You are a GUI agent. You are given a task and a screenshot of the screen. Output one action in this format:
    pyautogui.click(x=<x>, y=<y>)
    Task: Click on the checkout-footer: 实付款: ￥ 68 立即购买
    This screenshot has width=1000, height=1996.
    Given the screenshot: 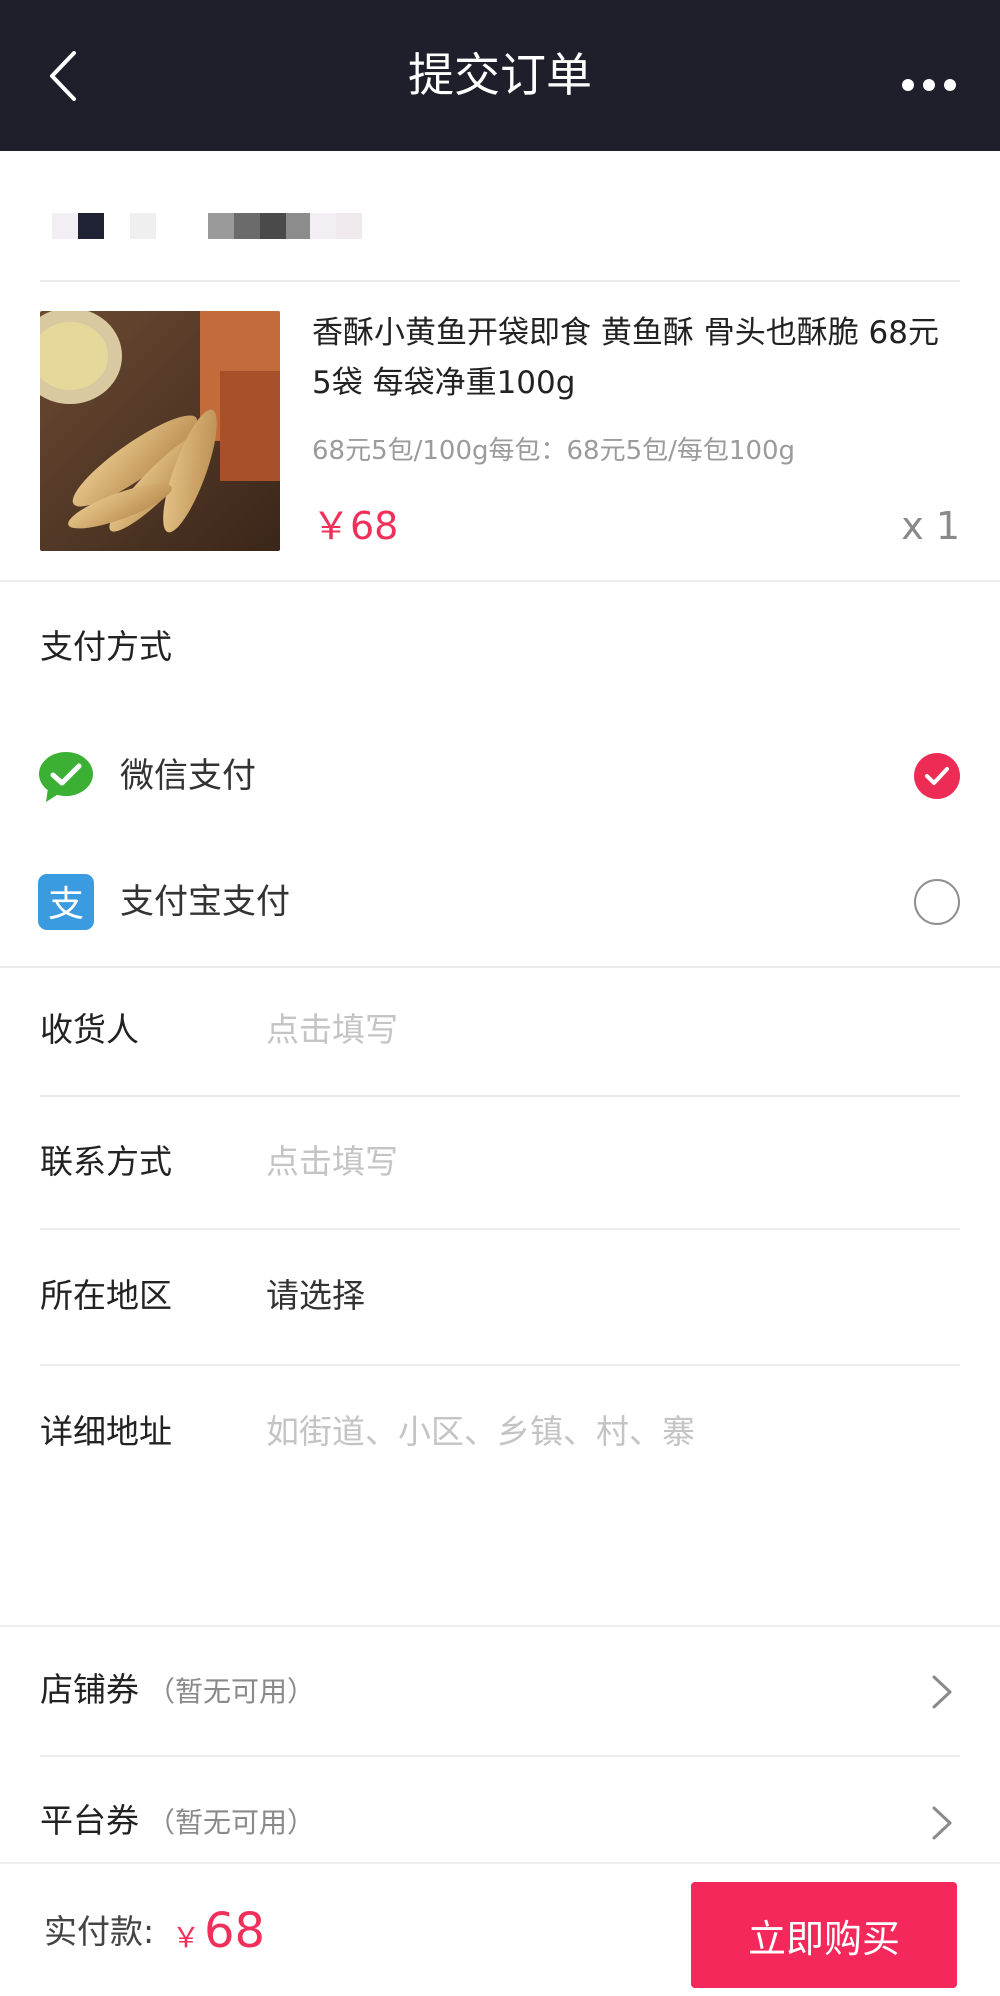 What is the action you would take?
    pyautogui.click(x=500, y=1929)
    